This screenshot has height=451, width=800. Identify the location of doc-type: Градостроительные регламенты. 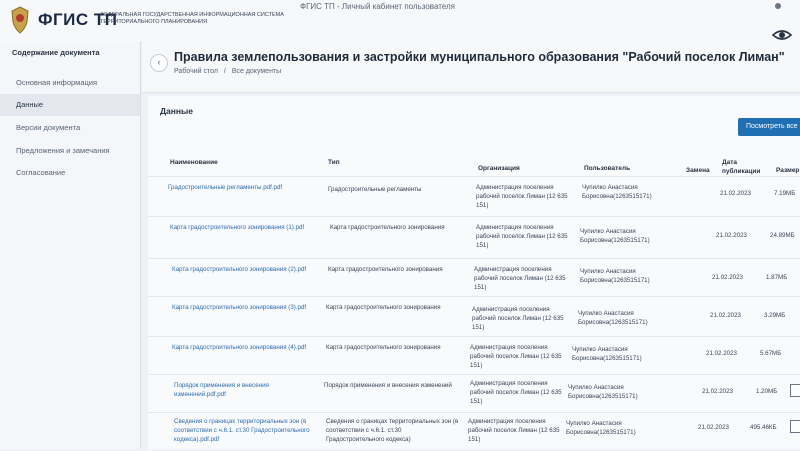
(375, 189).